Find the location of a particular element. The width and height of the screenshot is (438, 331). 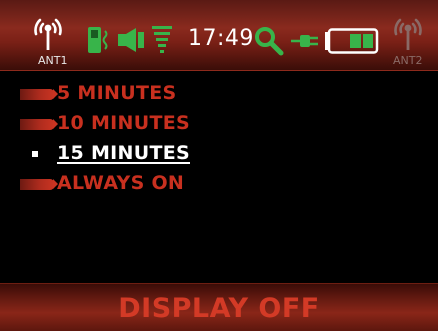

plug-icon is located at coordinates (304, 41).